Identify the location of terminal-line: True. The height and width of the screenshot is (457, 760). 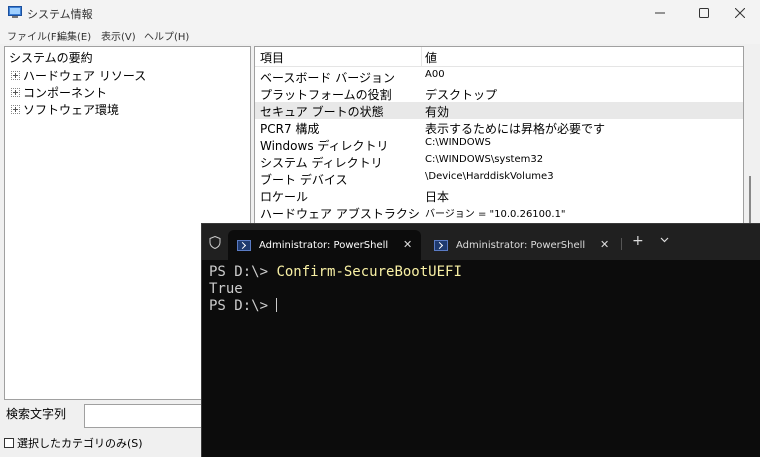
(335, 289).